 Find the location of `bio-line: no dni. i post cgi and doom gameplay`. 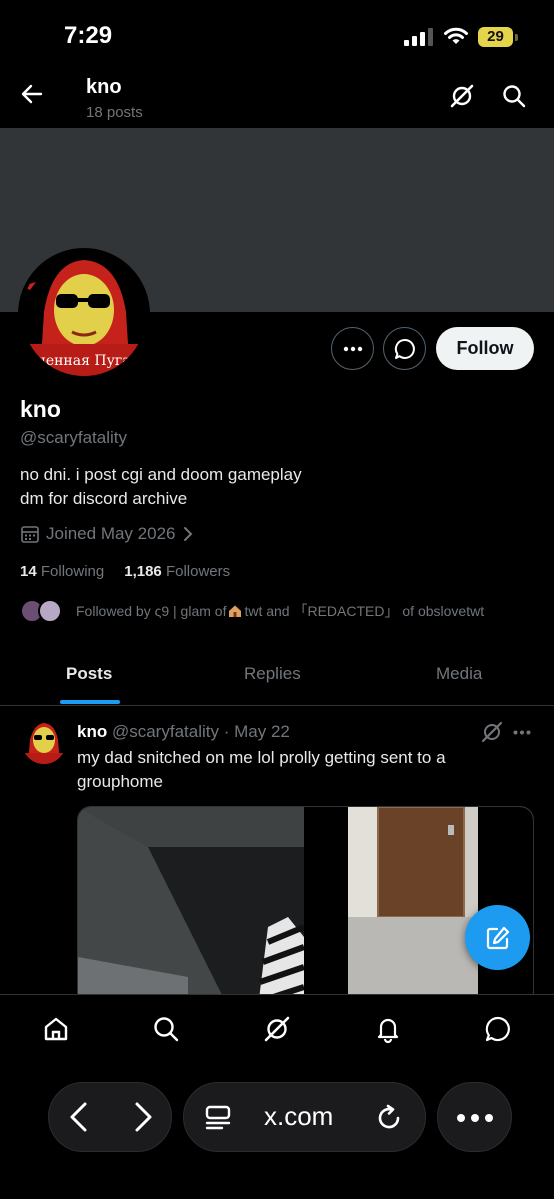

bio-line: no dni. i post cgi and doom gameplay is located at coordinates (161, 474).